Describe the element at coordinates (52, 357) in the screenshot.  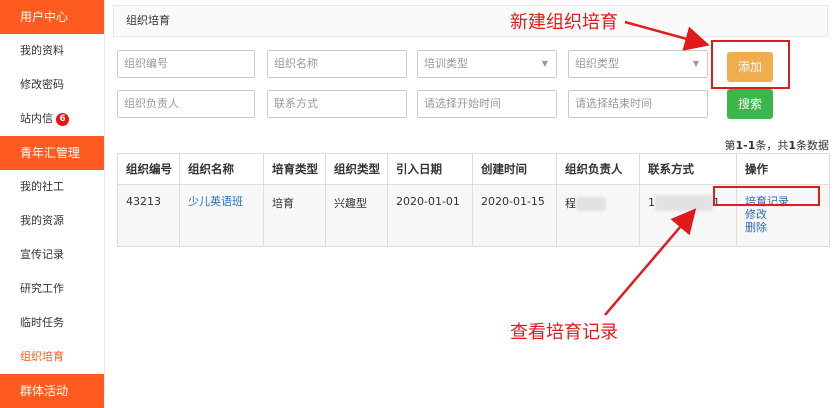
I see `sidebar-item-org-cultivation: 组织培育` at that location.